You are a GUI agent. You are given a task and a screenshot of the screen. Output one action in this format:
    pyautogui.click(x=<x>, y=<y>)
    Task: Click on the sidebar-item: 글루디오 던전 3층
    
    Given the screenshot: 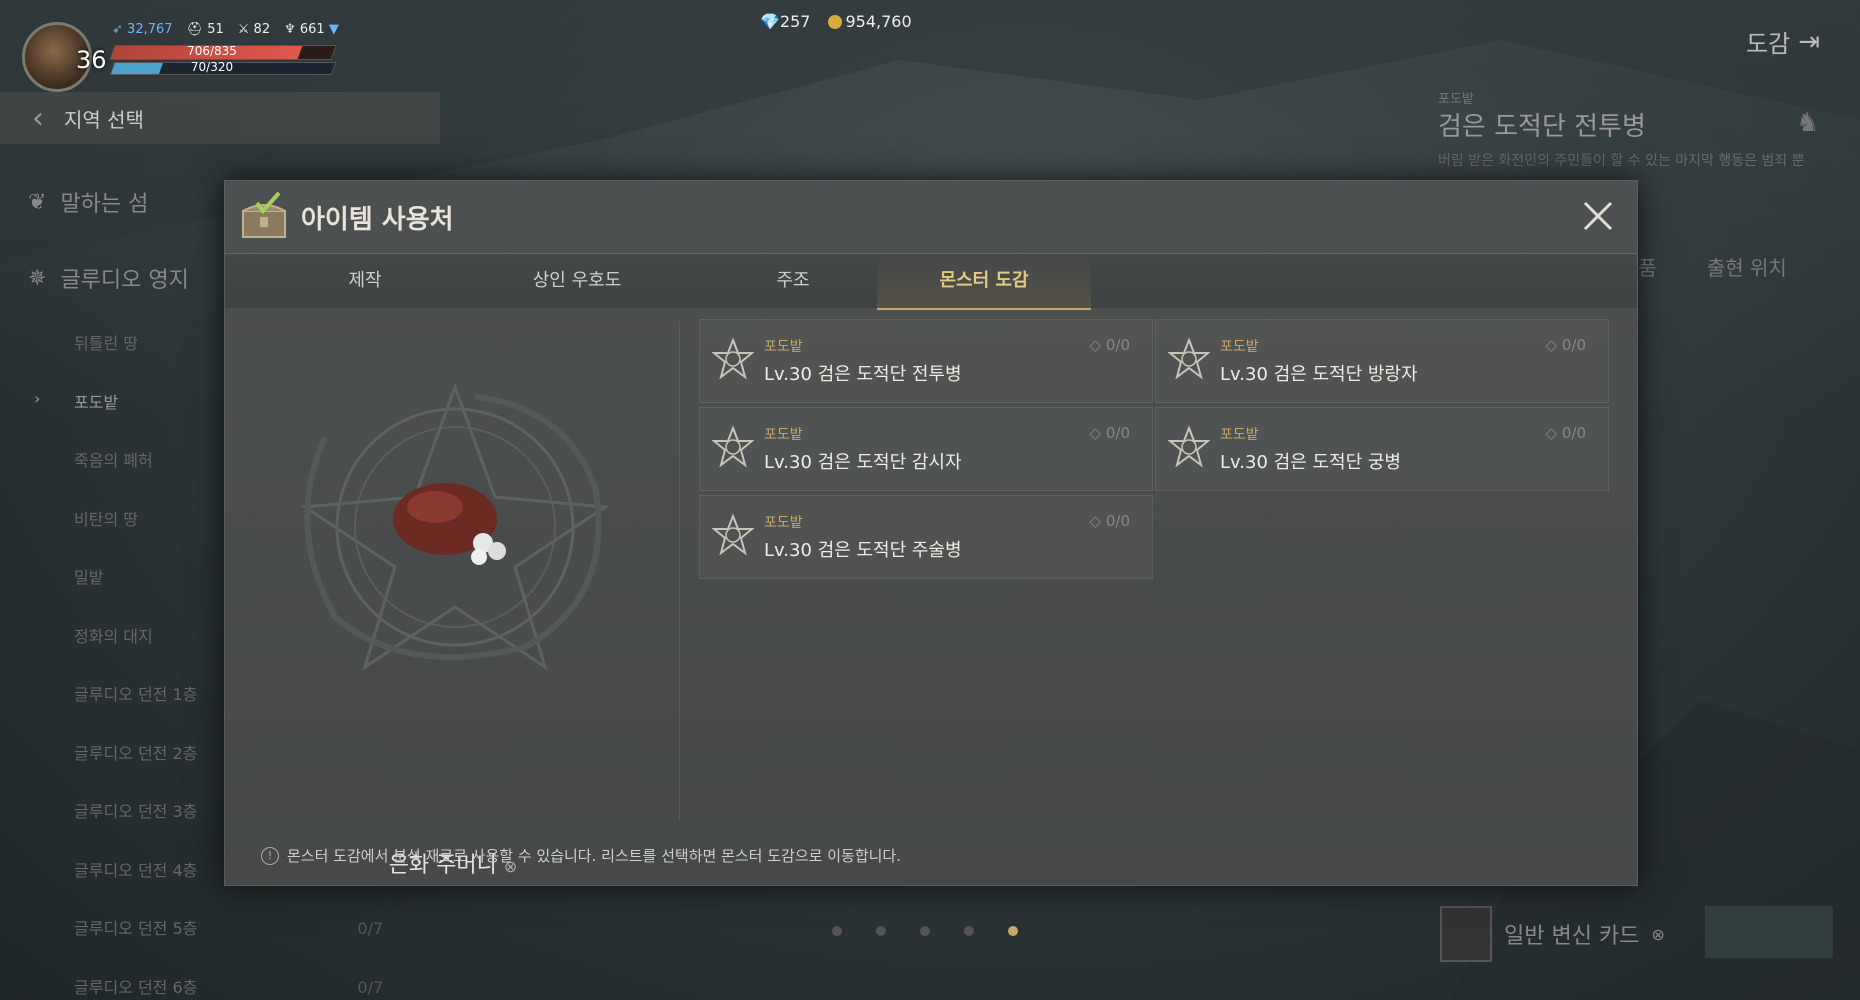 What is the action you would take?
    pyautogui.click(x=135, y=810)
    